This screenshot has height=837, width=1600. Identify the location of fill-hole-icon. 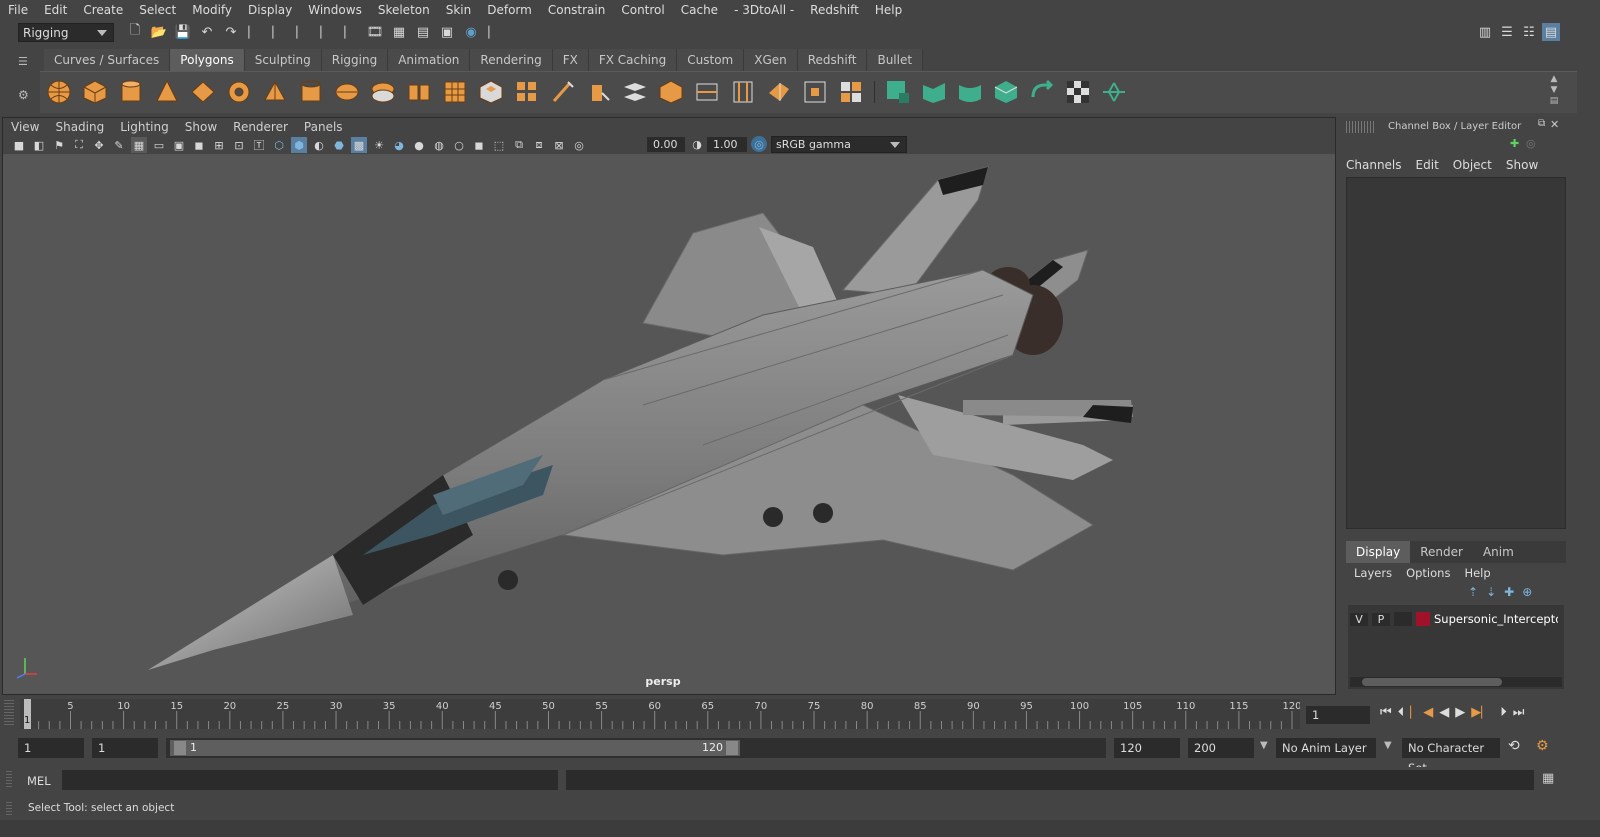
(779, 92).